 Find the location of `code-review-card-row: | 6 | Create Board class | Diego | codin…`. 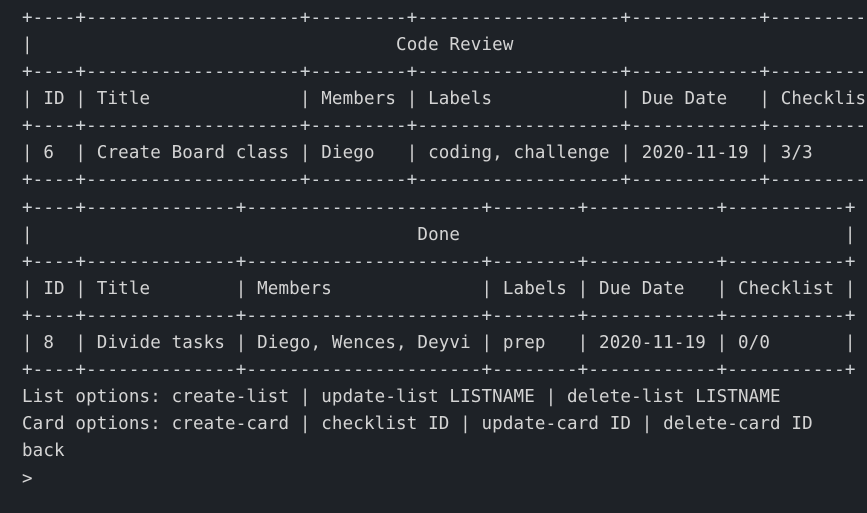

code-review-card-row: | 6 | Create Board class | Diego | codin… is located at coordinates (444, 153).